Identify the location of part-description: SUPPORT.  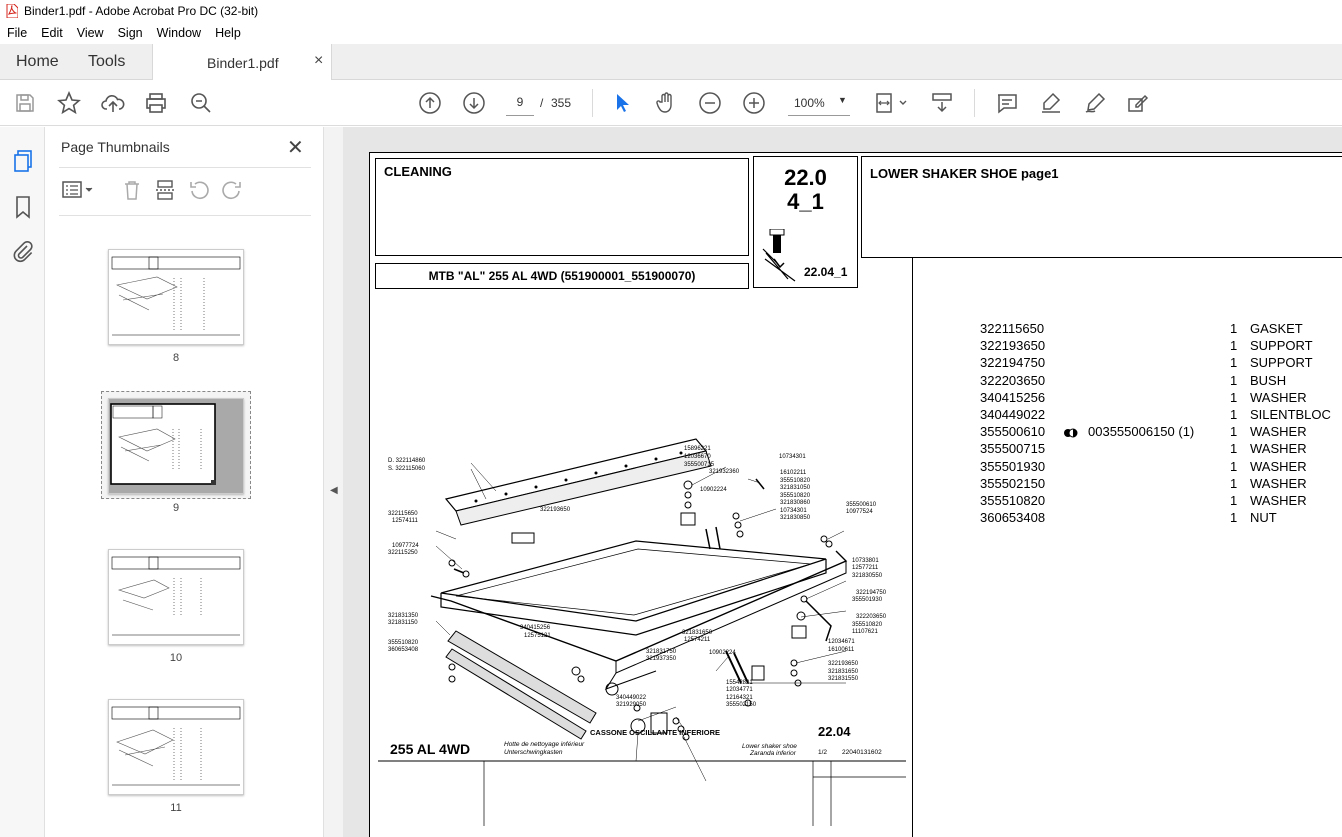
(1281, 346).